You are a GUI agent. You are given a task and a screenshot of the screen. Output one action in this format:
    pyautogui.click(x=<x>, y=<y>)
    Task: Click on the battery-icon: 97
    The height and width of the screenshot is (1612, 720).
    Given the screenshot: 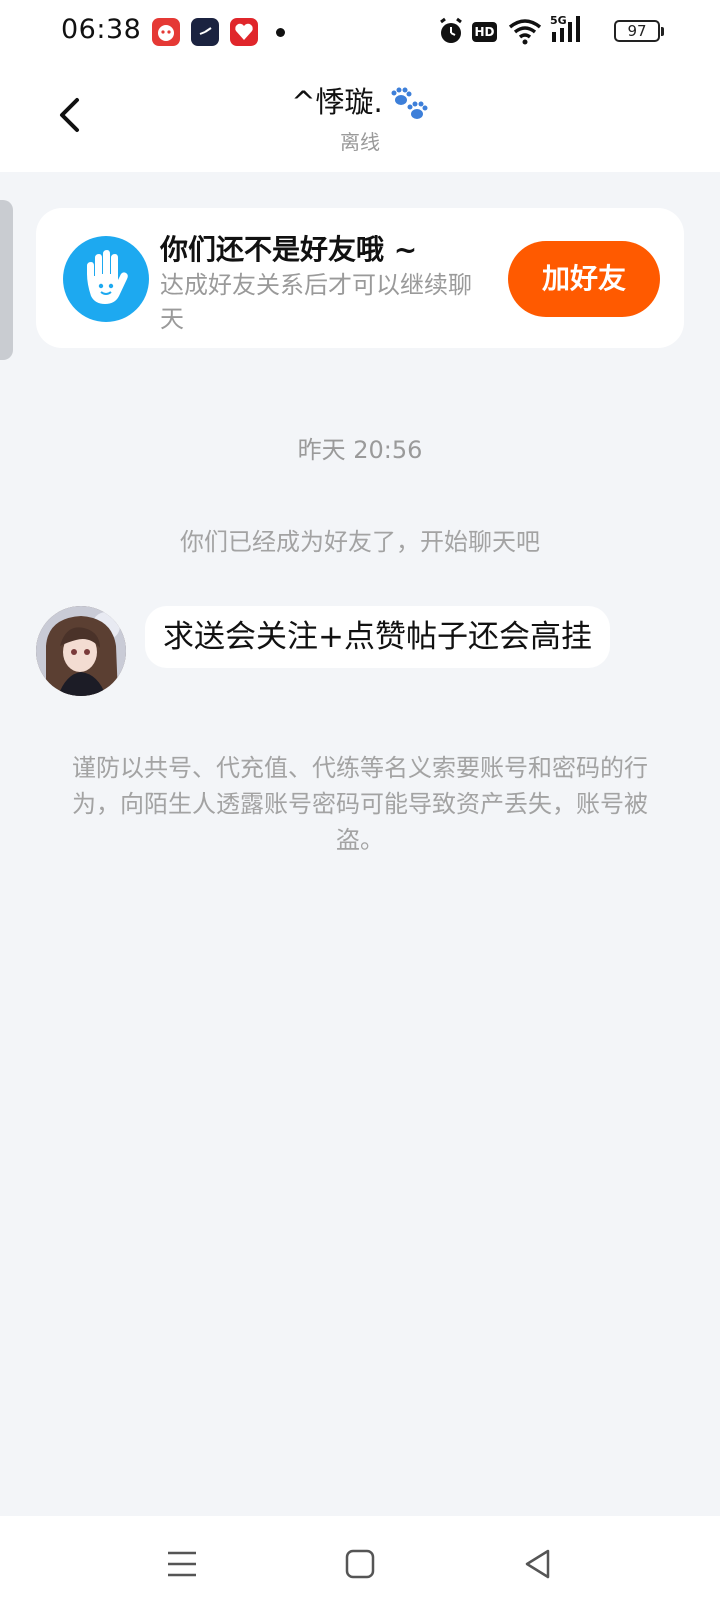 What is the action you would take?
    pyautogui.click(x=637, y=31)
    